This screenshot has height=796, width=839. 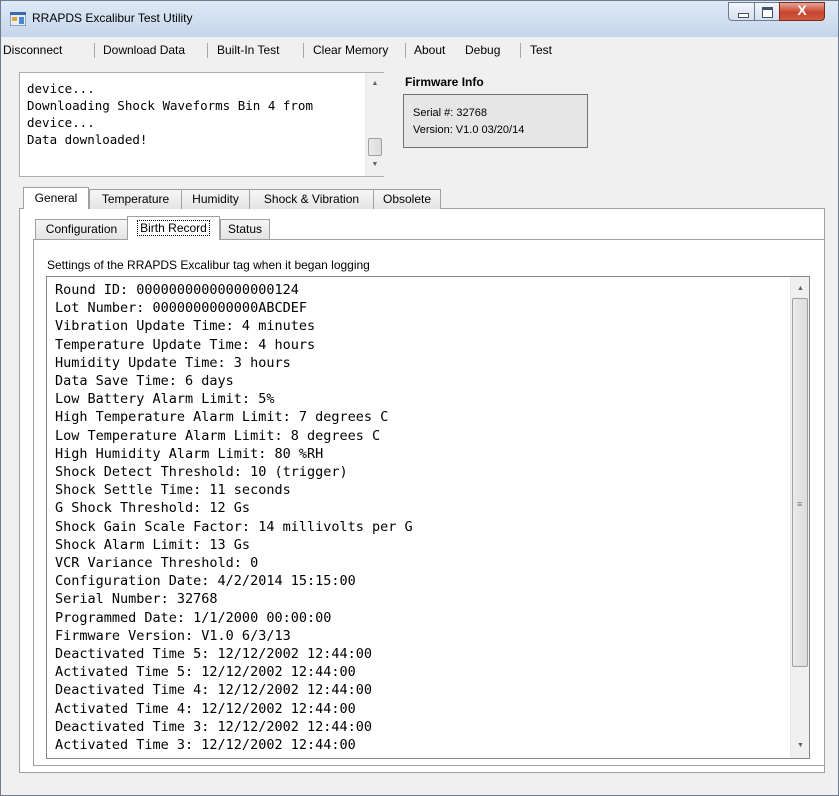 I want to click on menu-test: Test, so click(x=541, y=50).